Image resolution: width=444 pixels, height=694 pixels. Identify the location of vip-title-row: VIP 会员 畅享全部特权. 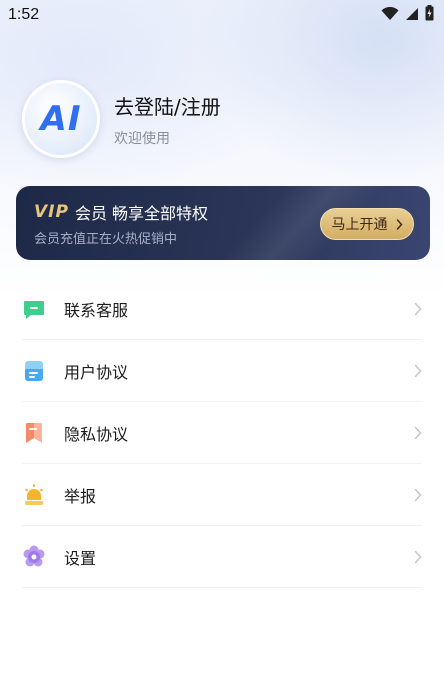
(121, 212).